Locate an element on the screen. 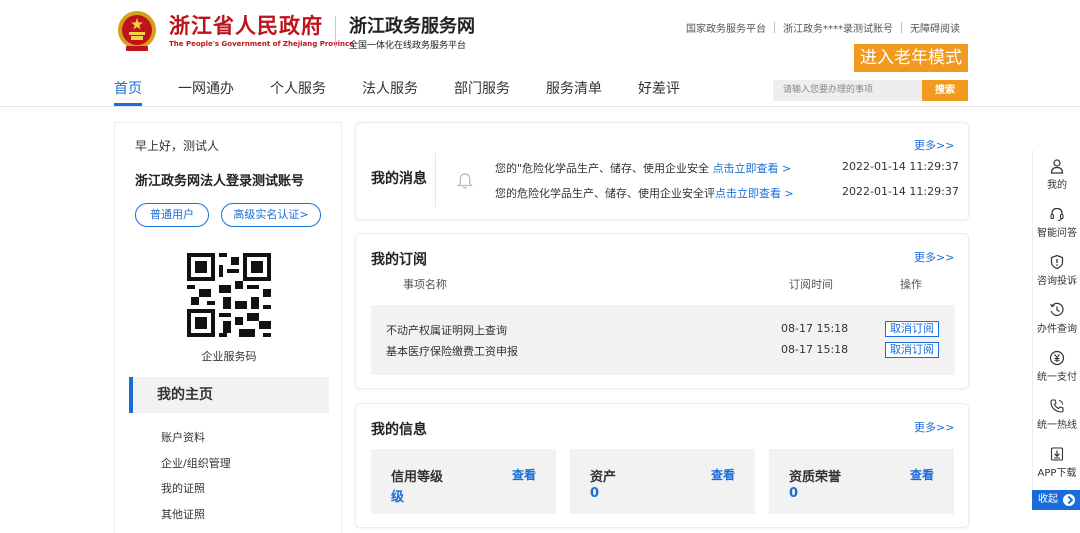 Image resolution: width=1080 pixels, height=533 pixels. nav-department-service: 部门服务 is located at coordinates (482, 90).